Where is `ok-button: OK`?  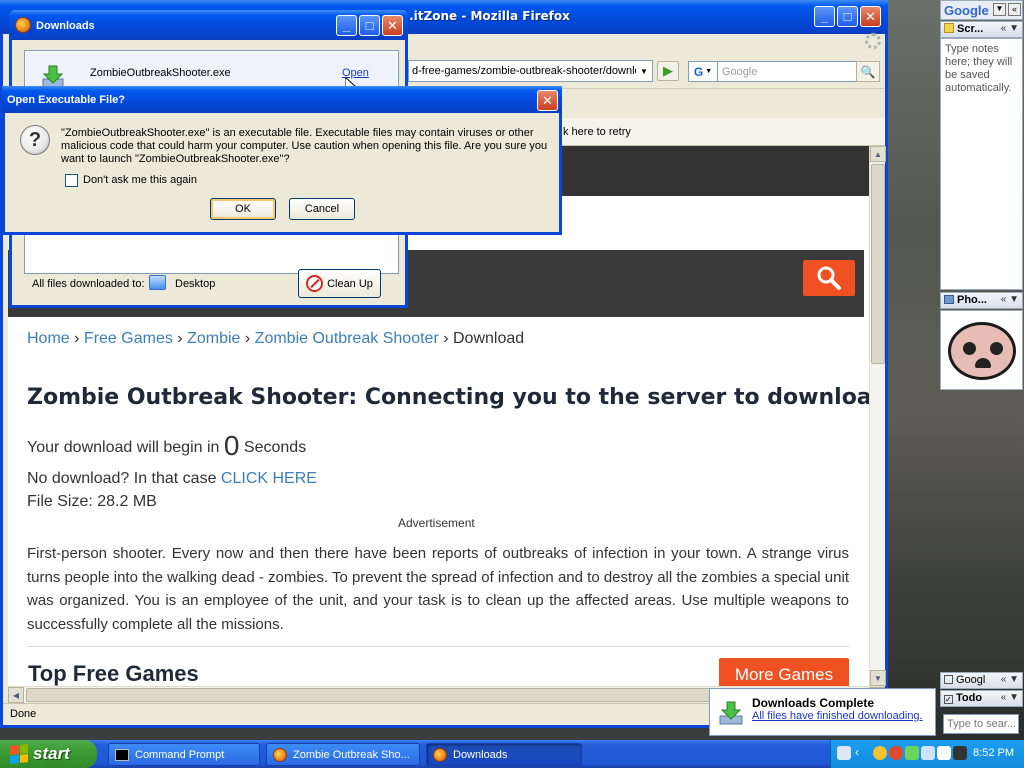
ok-button: OK is located at coordinates (243, 209).